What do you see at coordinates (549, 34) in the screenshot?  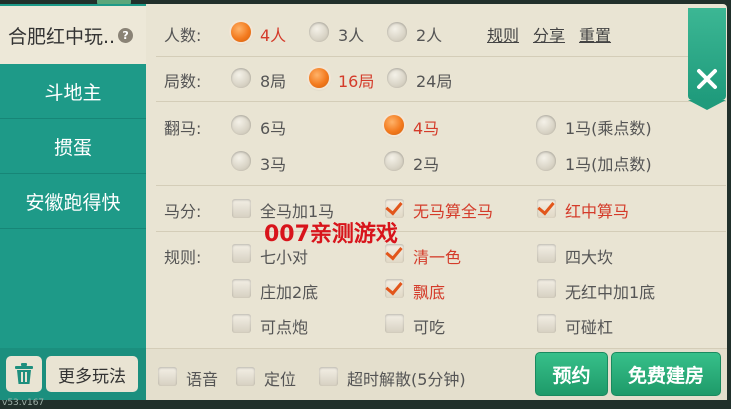 I see `share-link: 分享` at bounding box center [549, 34].